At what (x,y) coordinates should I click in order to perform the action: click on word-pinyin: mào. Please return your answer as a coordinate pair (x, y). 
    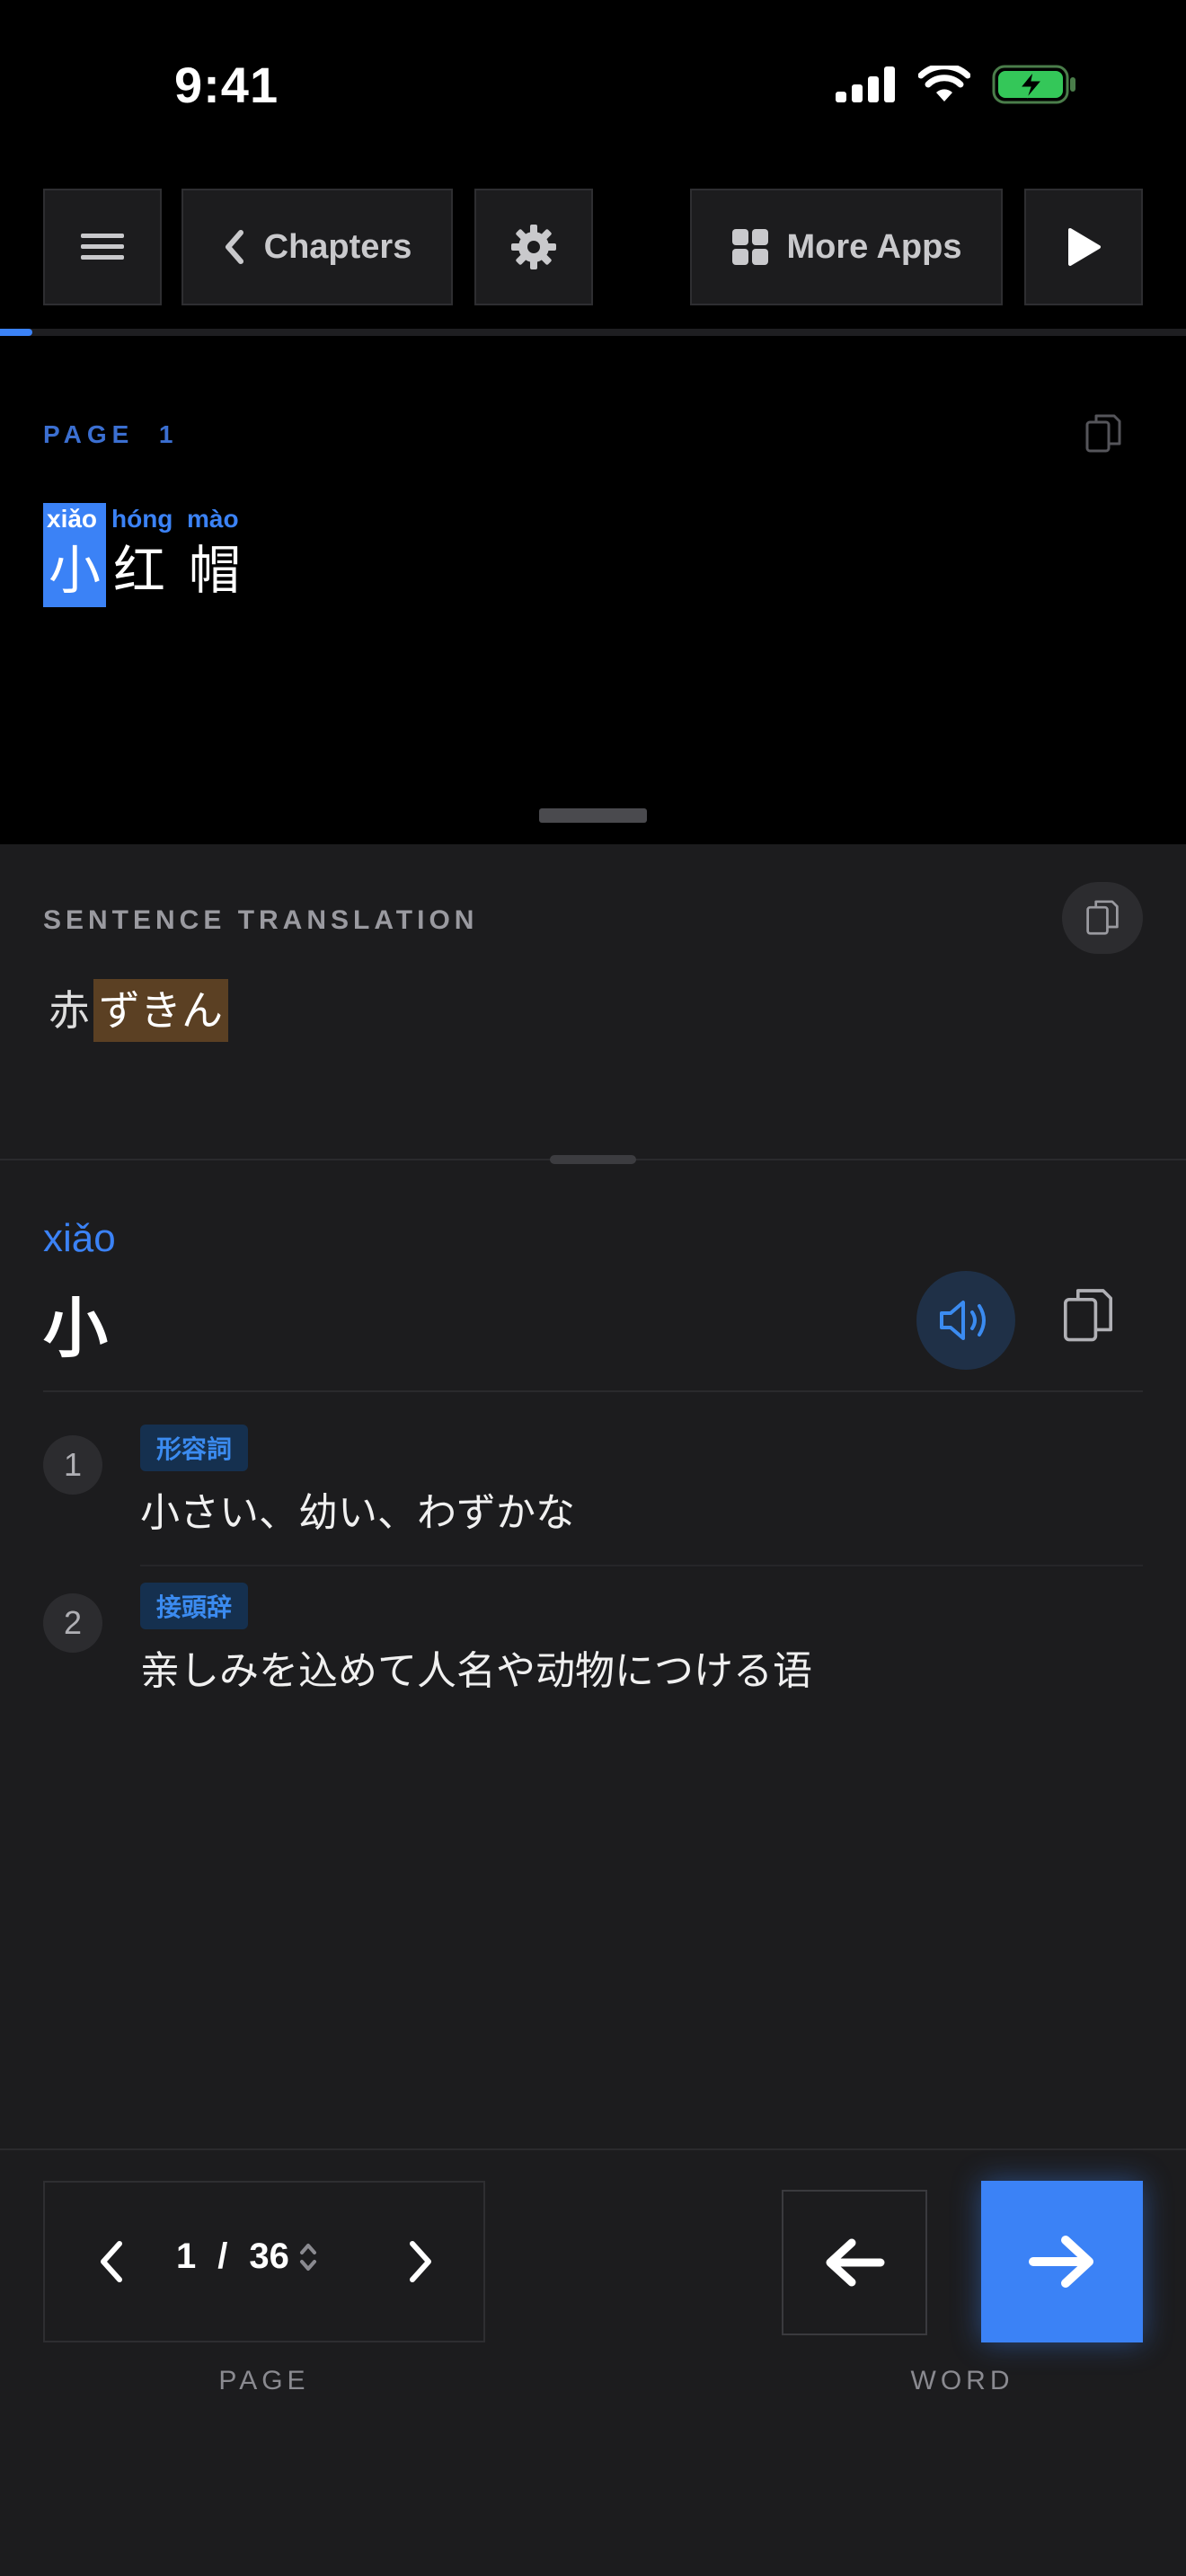
    Looking at the image, I should click on (213, 519).